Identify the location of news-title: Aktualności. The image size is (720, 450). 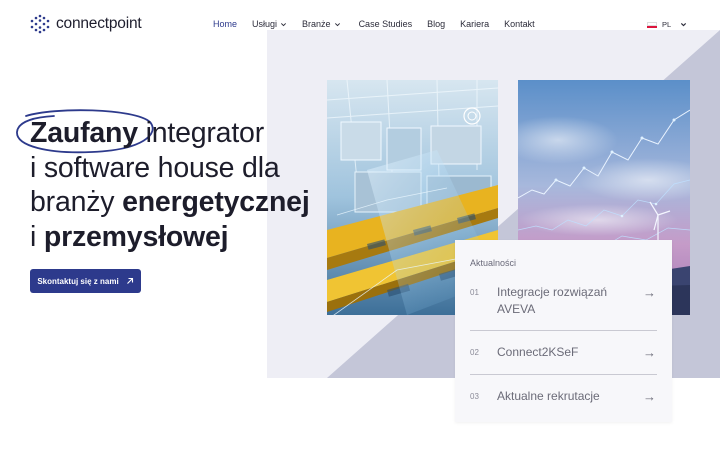
(493, 263).